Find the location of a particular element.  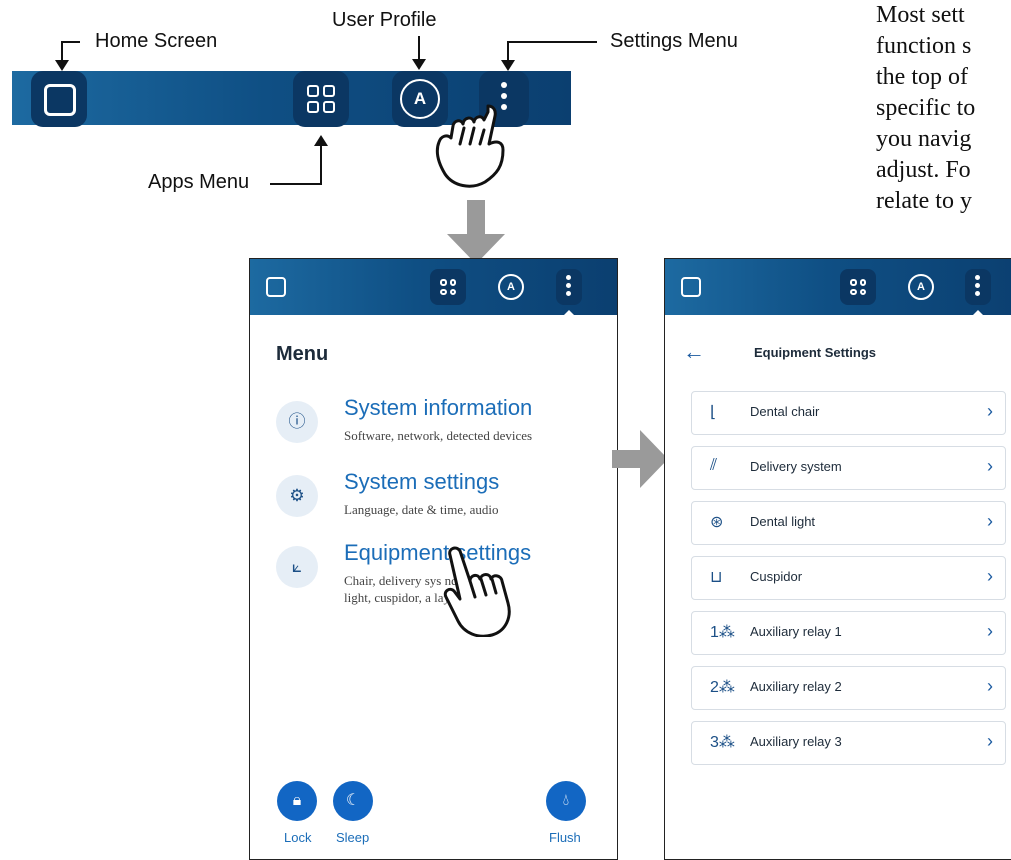

lock-label: Lock is located at coordinates (298, 837).